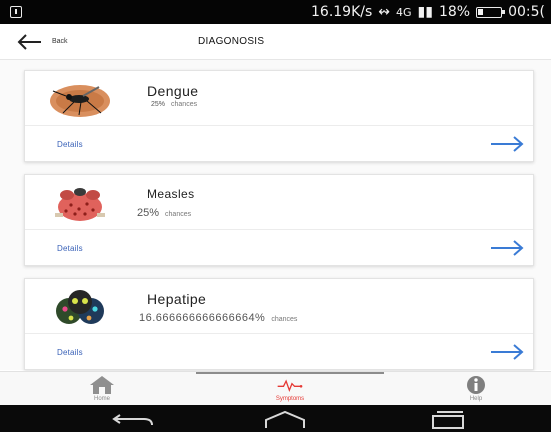 This screenshot has height=432, width=551. What do you see at coordinates (279, 306) in the screenshot?
I see `card-header: Hepatipe 16.666666666666664% chances` at bounding box center [279, 306].